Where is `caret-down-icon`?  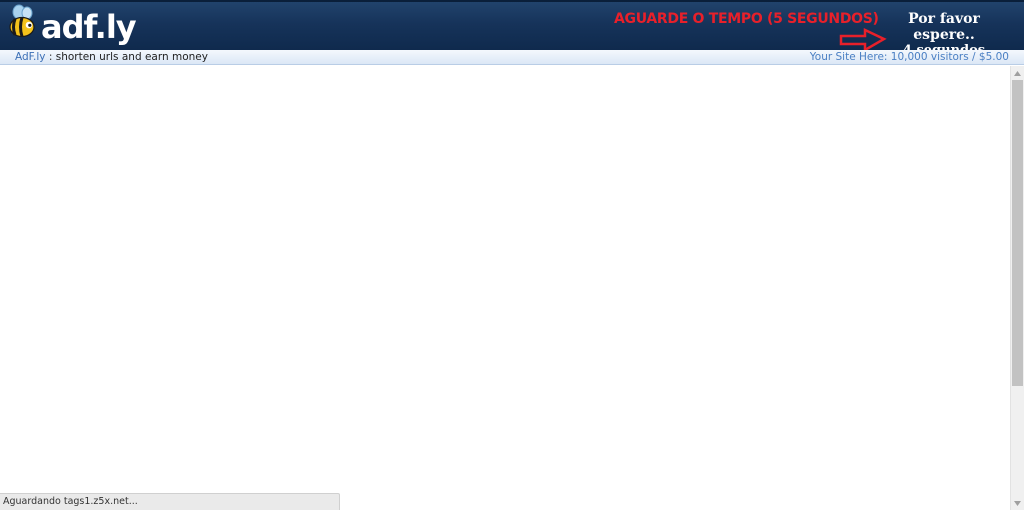
caret-down-icon is located at coordinates (1017, 503).